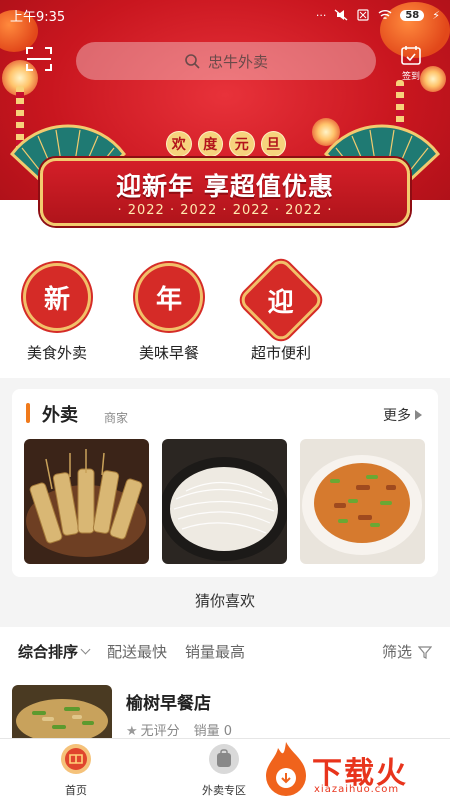 Image resolution: width=450 pixels, height=800 pixels. Describe the element at coordinates (412, 15) in the screenshot. I see `battery-badge: 58` at that location.